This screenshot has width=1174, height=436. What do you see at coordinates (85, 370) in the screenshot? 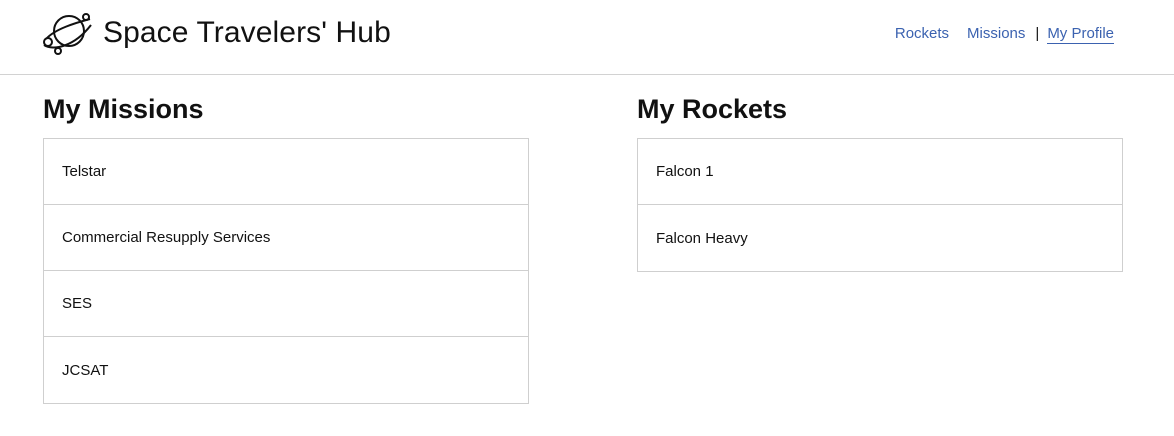
I see `mission-list-item: JCSAT` at bounding box center [85, 370].